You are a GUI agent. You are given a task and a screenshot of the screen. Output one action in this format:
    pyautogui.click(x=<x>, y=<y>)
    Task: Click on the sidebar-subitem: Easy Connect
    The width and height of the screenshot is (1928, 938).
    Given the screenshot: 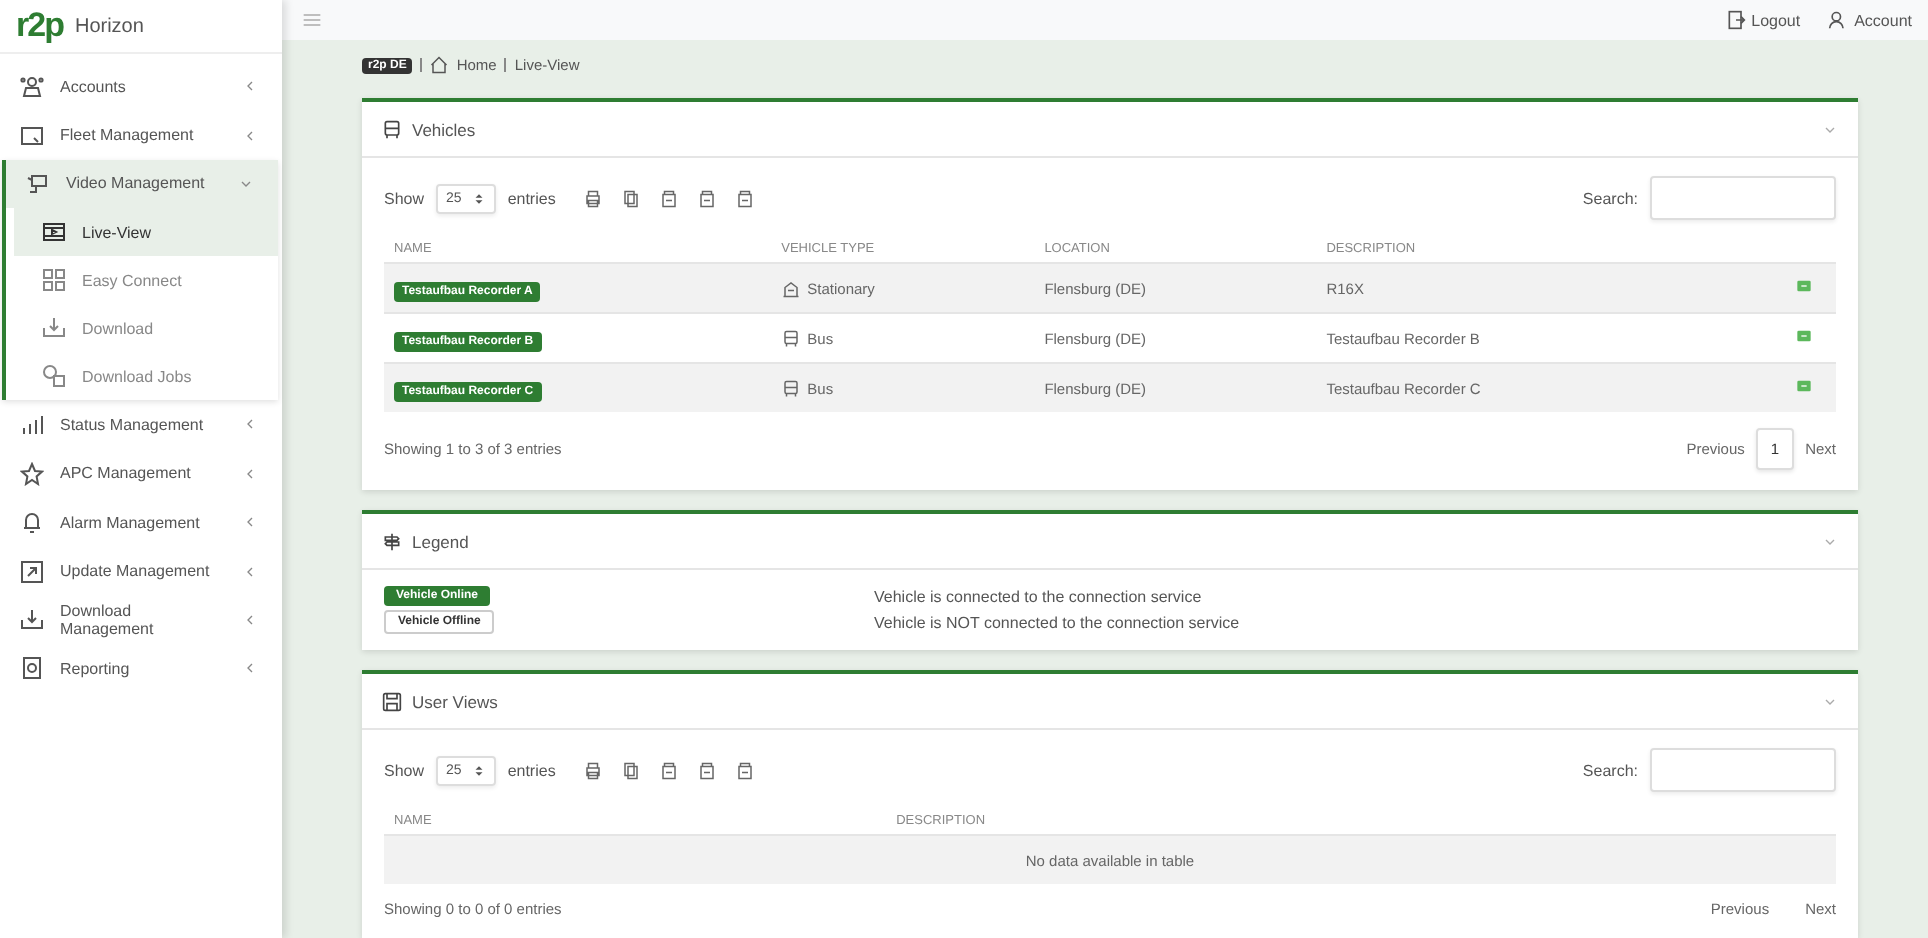 What is the action you would take?
    pyautogui.click(x=146, y=280)
    